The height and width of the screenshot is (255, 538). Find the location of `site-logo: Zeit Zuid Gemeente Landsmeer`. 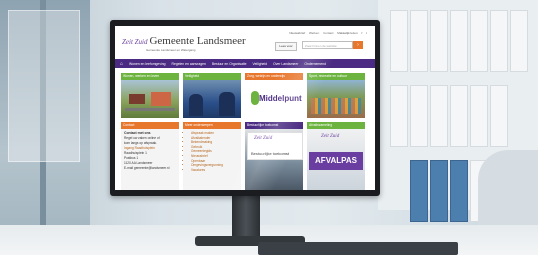

site-logo: Zeit Zuid Gemeente Landsmeer is located at coordinates (184, 41).